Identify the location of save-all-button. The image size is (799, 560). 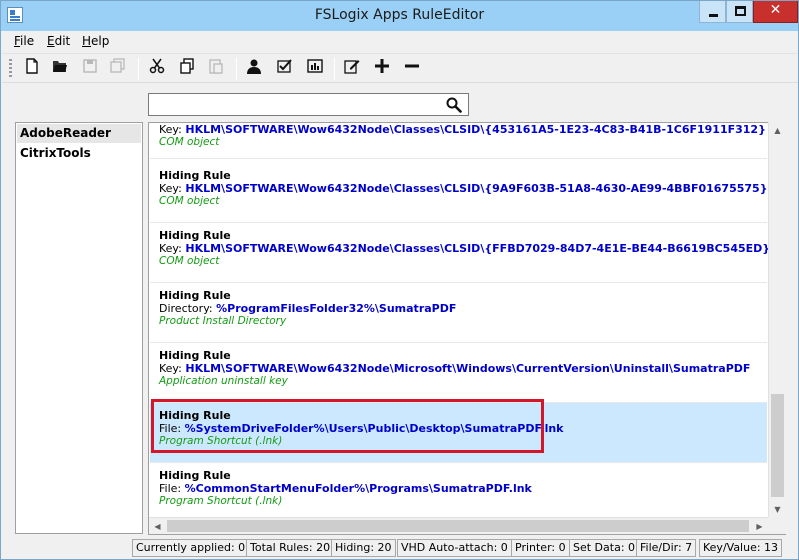
(118, 69).